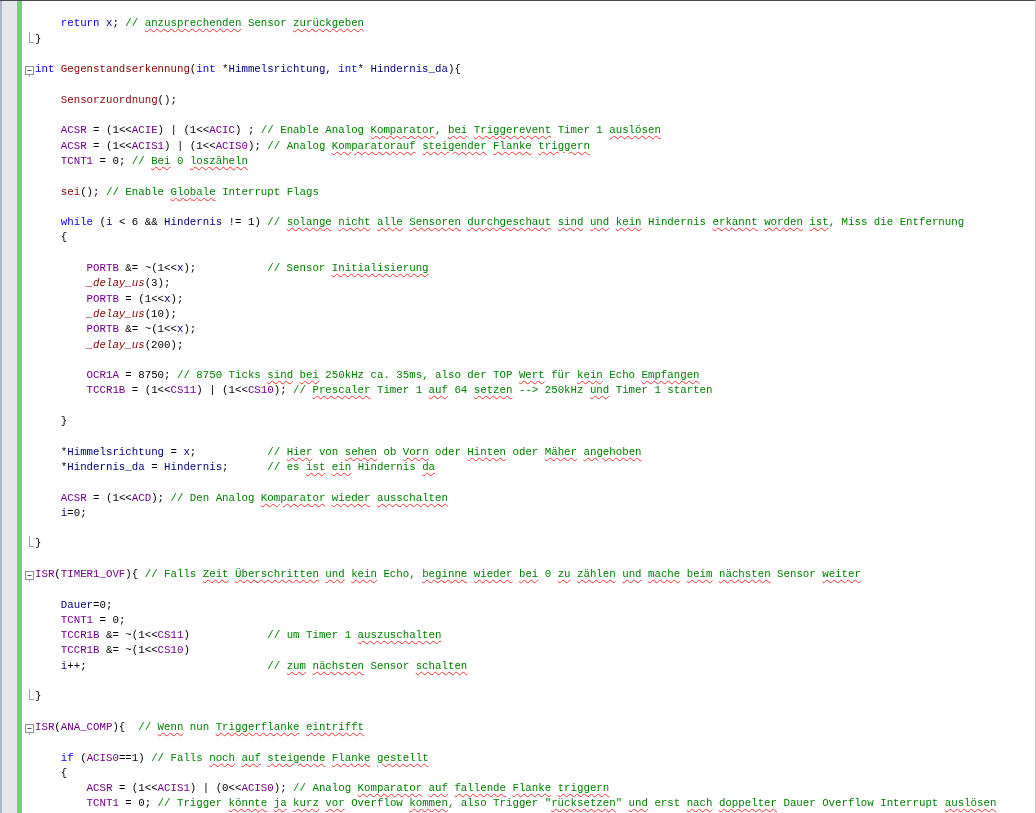 The width and height of the screenshot is (1036, 813). I want to click on code-line: ACSR = (1<<ACIS1) | (0<<ACIS0); // Analog Komparator auf fallende Flanke triggern, so click(347, 789).